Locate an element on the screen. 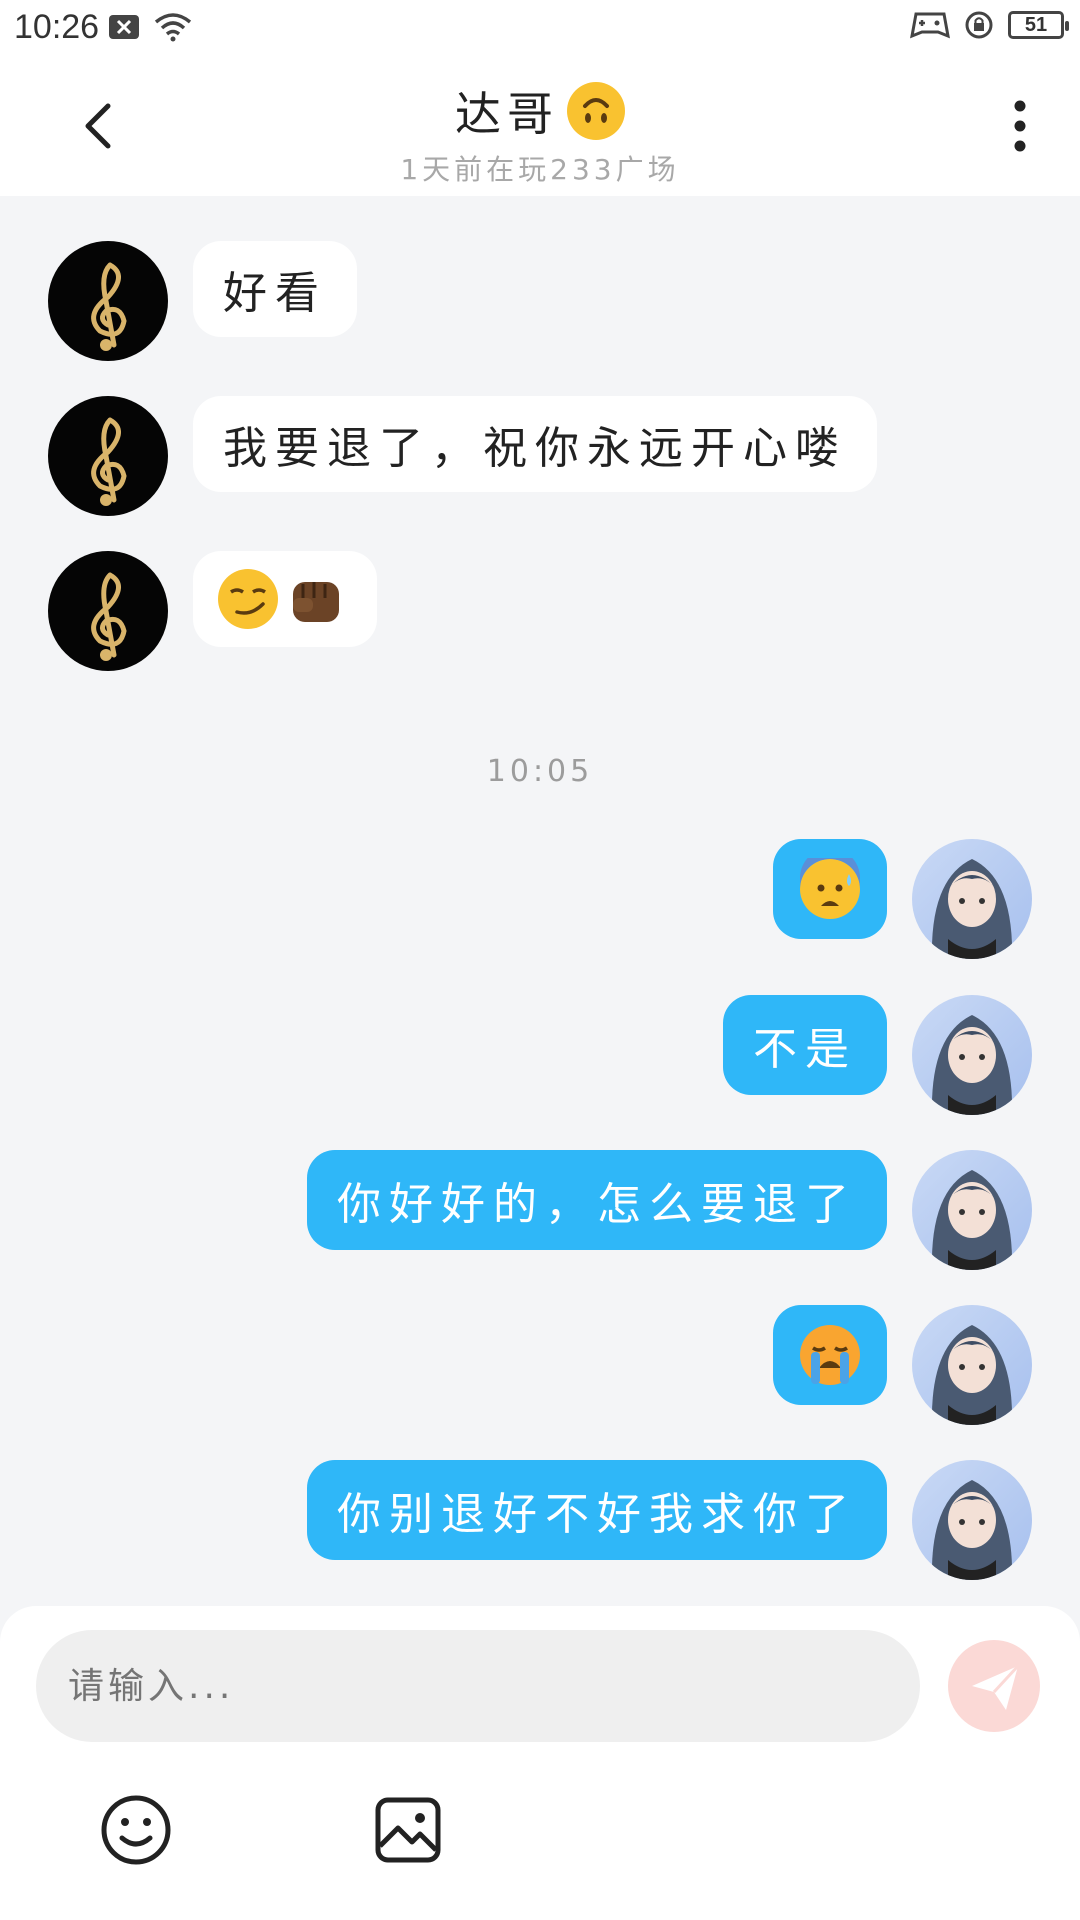 The image size is (1080, 1920). battery-indicator: 51 is located at coordinates (1038, 25).